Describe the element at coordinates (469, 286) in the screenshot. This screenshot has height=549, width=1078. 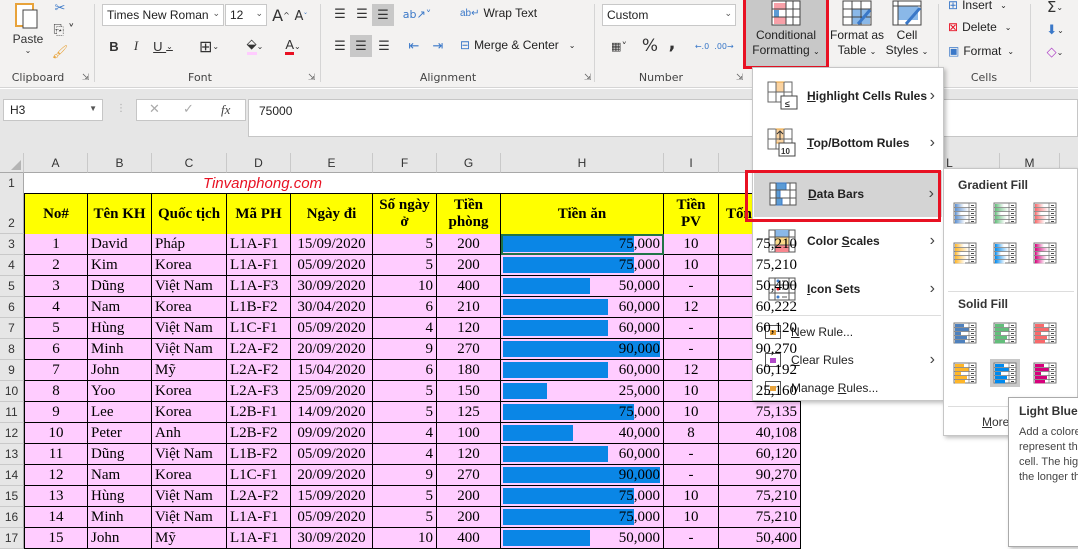
I see `table-cell: 400` at that location.